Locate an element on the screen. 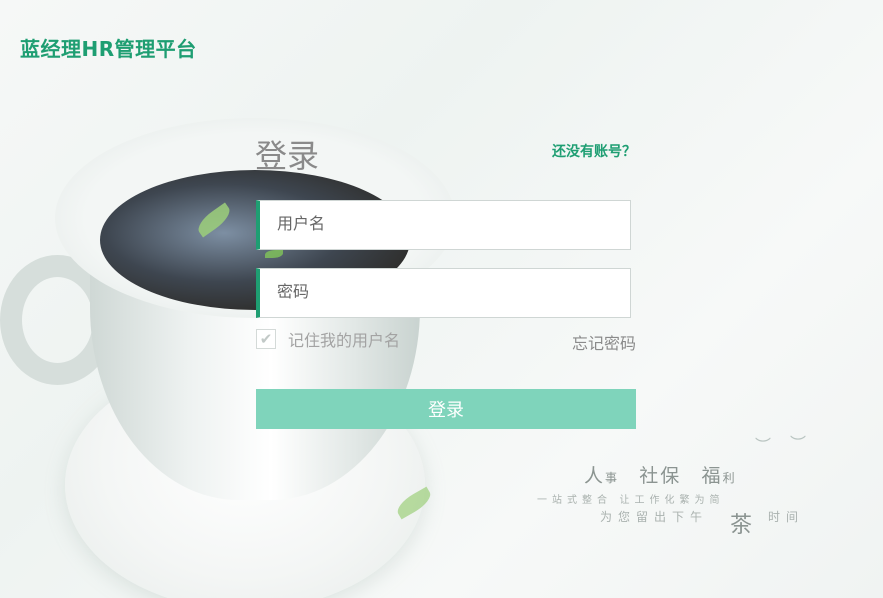 Image resolution: width=883 pixels, height=598 pixels. forgot-password-link: 忘记密码 is located at coordinates (604, 342).